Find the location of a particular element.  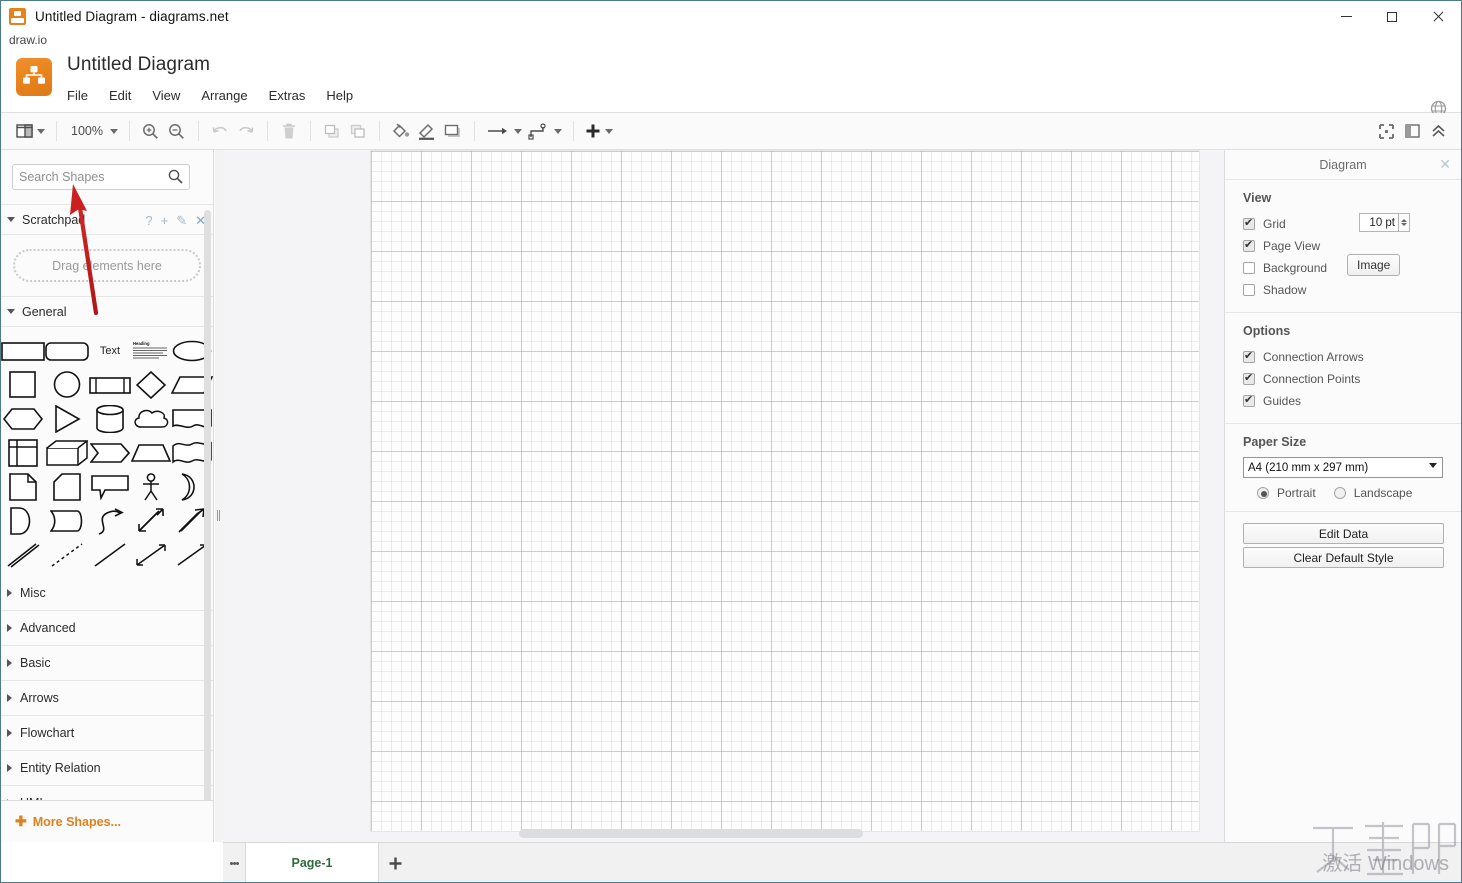

general-section-header: General is located at coordinates (107, 311).